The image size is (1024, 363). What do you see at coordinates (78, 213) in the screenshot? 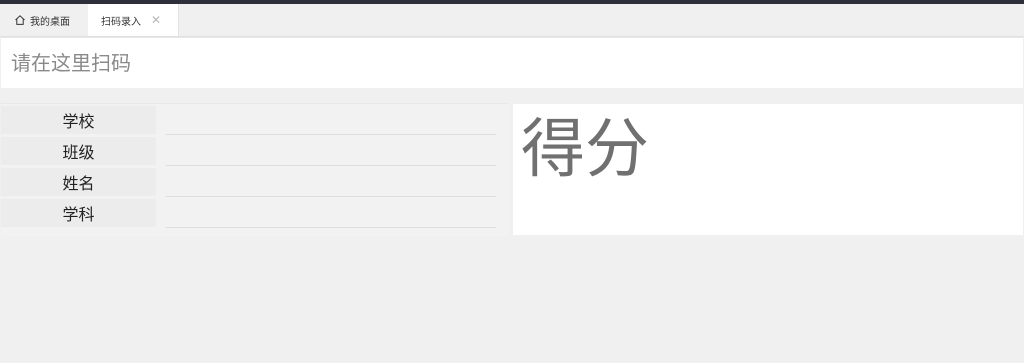
I see `subject-label: 学科` at bounding box center [78, 213].